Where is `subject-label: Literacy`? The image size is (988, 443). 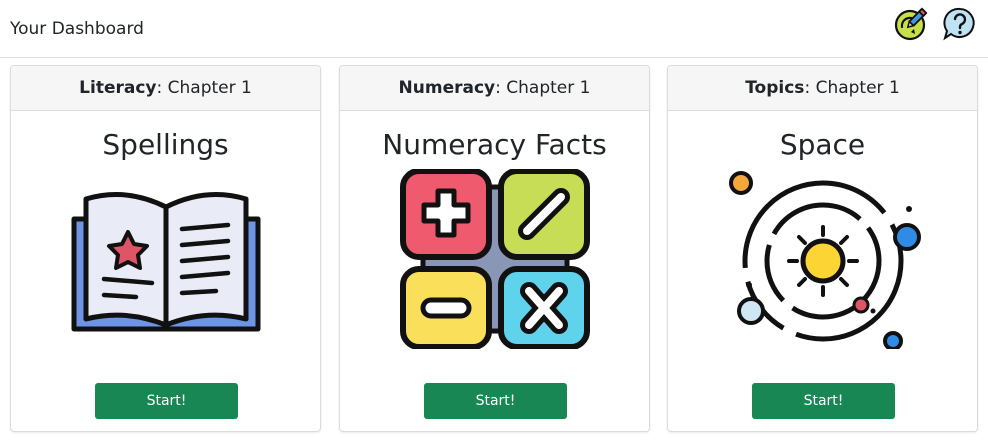
subject-label: Literacy is located at coordinates (118, 88).